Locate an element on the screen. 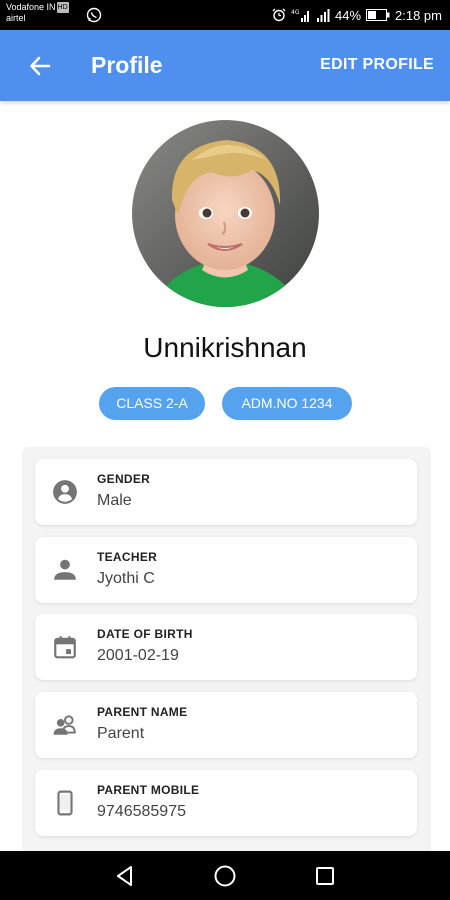 Image resolution: width=450 pixels, height=900 pixels. page-title: Profile is located at coordinates (127, 65).